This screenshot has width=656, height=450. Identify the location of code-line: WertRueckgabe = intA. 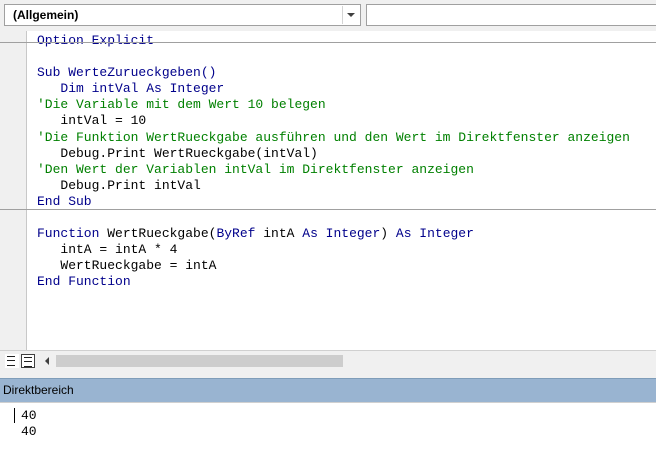
(333, 266).